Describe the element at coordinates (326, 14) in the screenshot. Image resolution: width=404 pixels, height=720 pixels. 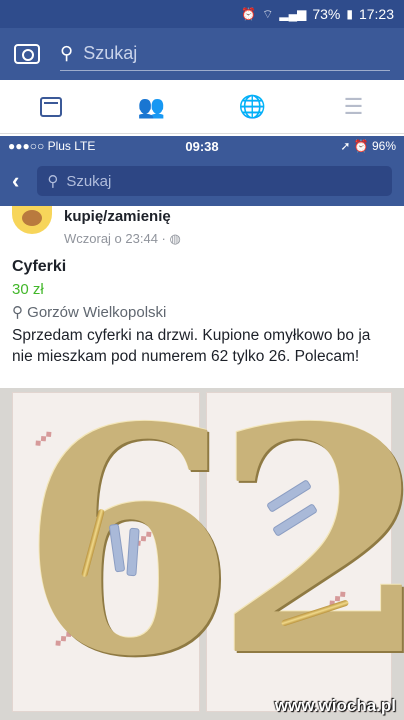
I see `battery-level: 73%` at that location.